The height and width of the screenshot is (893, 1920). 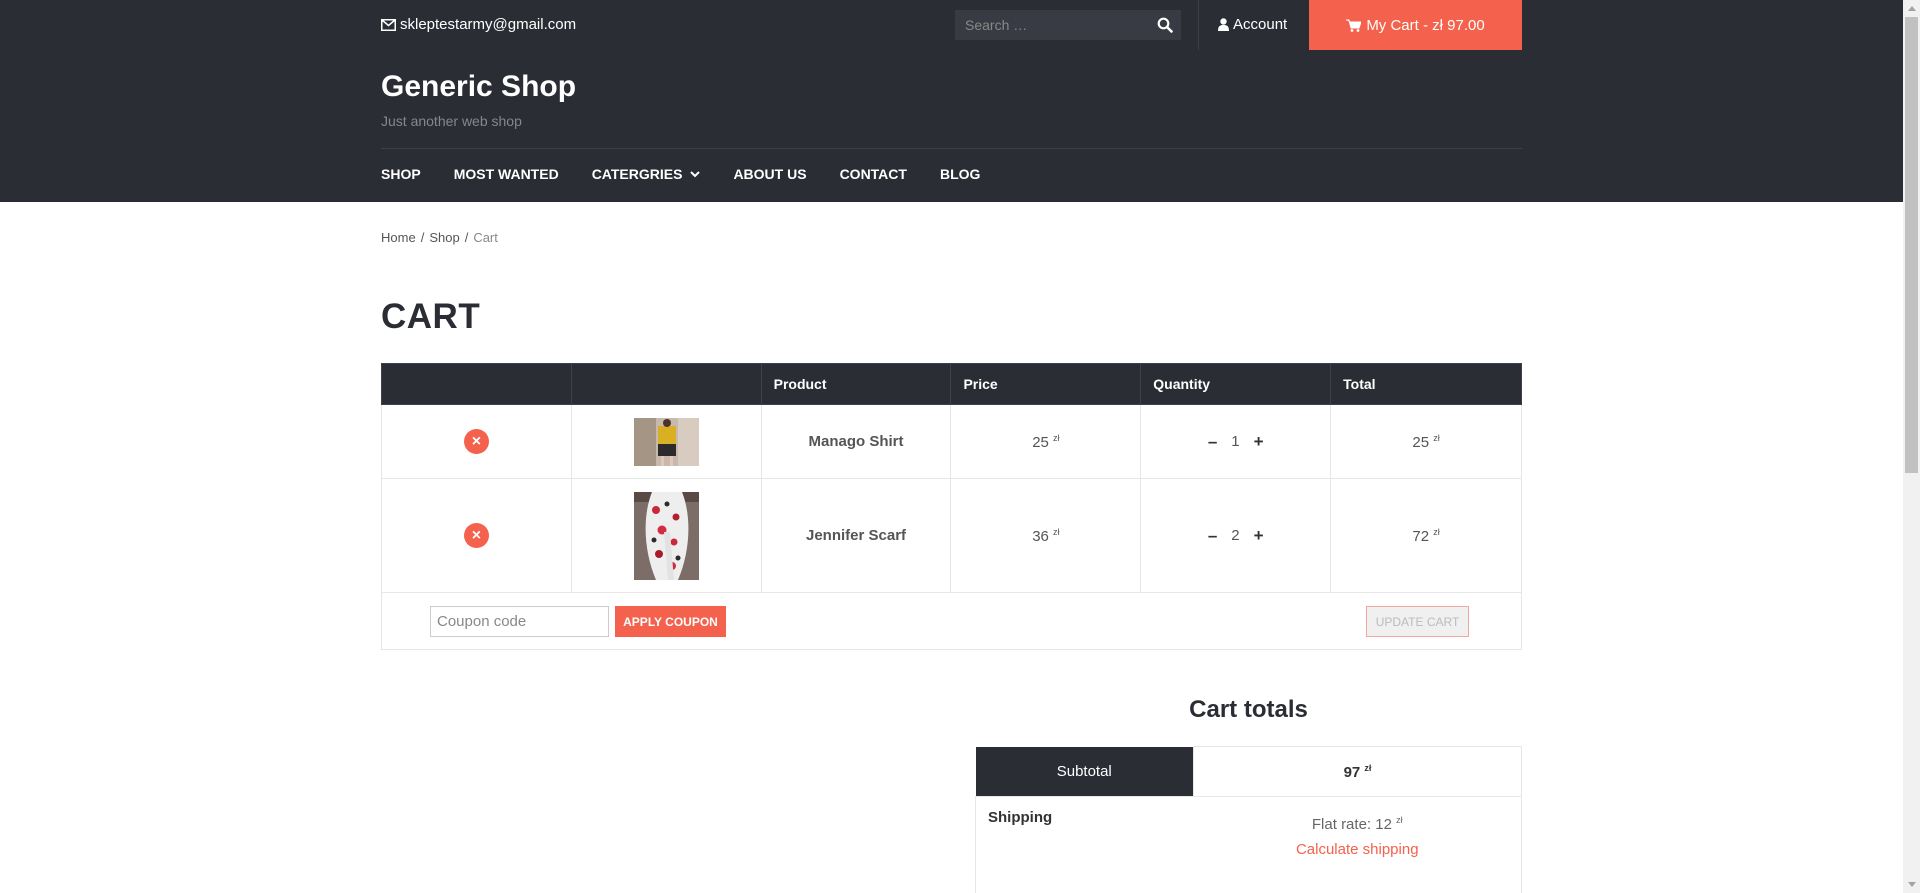 I want to click on product-thumbnail-scarf, so click(x=666, y=535).